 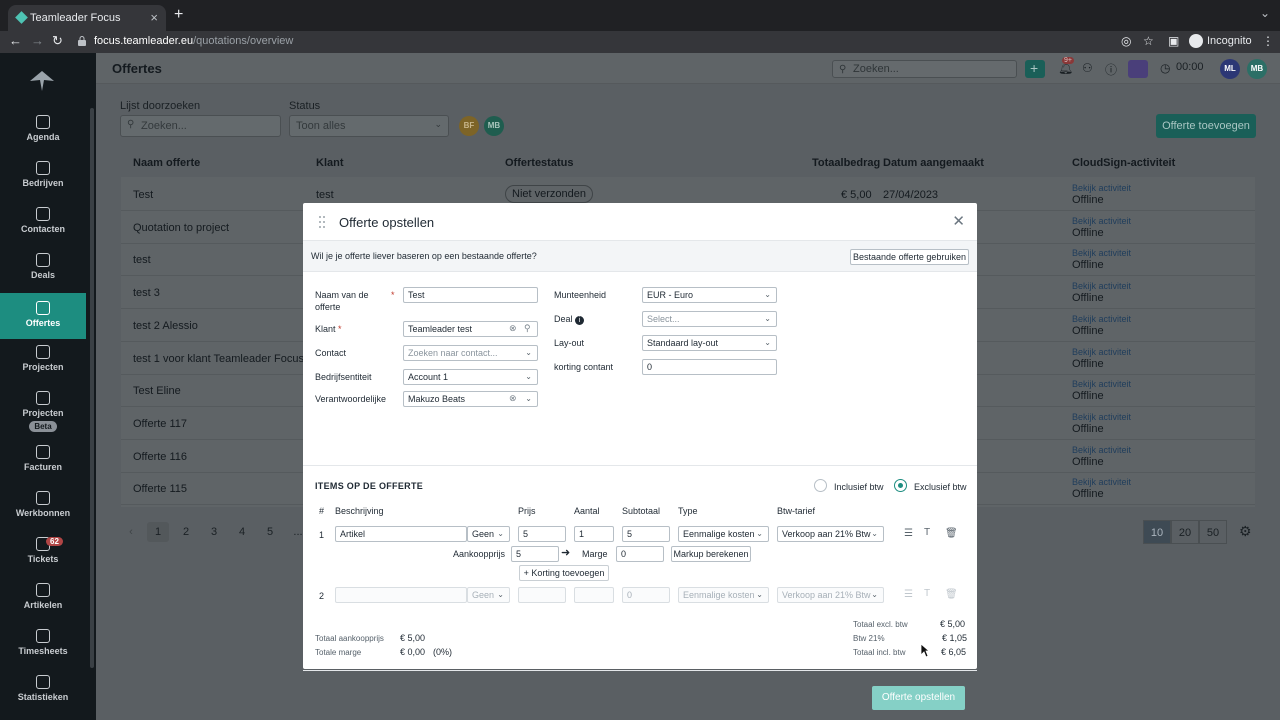 What do you see at coordinates (1220, 41) in the screenshot?
I see `incognito-indicator: Incognito` at bounding box center [1220, 41].